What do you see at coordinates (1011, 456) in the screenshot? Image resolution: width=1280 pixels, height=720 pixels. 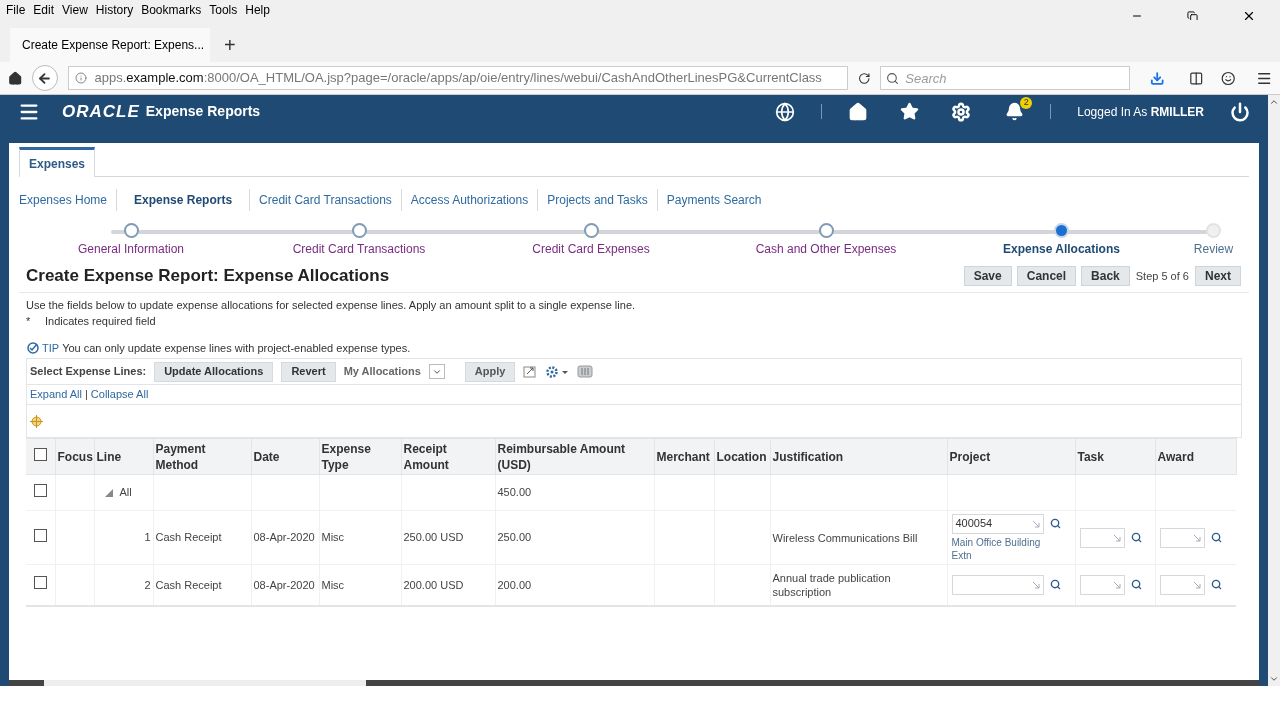 I see `column-header: Project` at bounding box center [1011, 456].